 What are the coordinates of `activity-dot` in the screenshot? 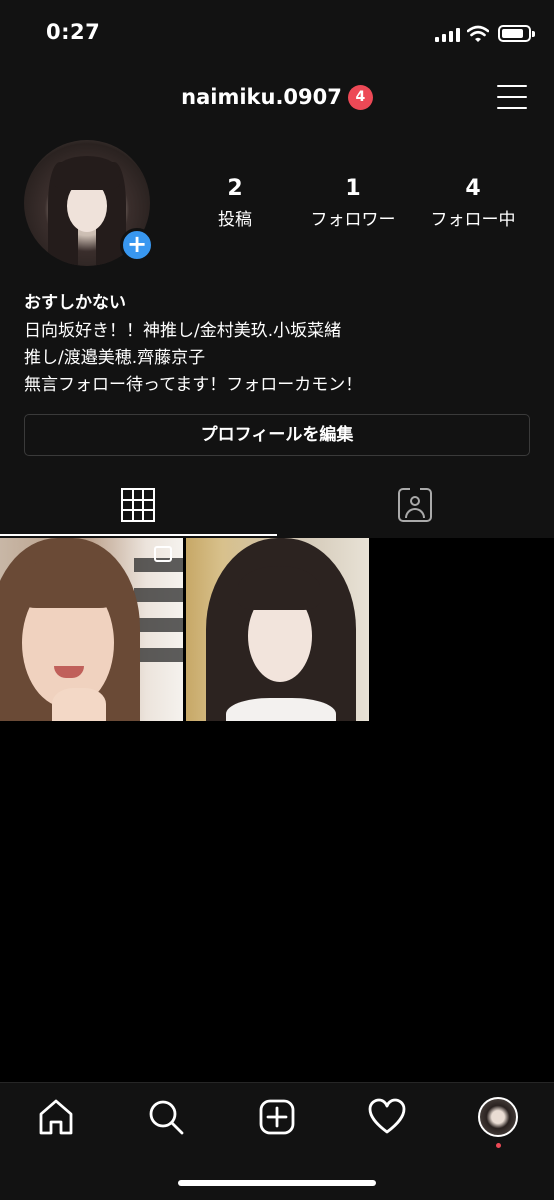 It's located at (498, 1145).